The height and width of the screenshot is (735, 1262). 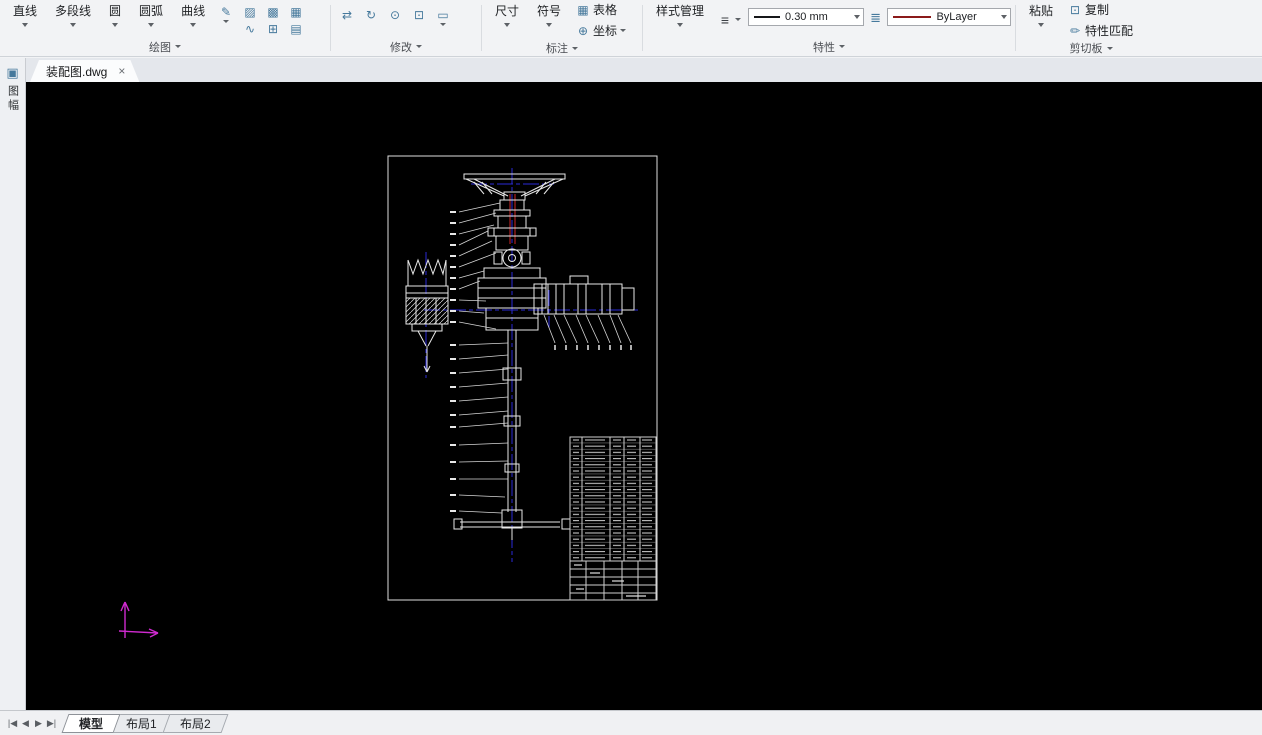 What do you see at coordinates (824, 47) in the screenshot?
I see `properties-group-label-text: 特性` at bounding box center [824, 47].